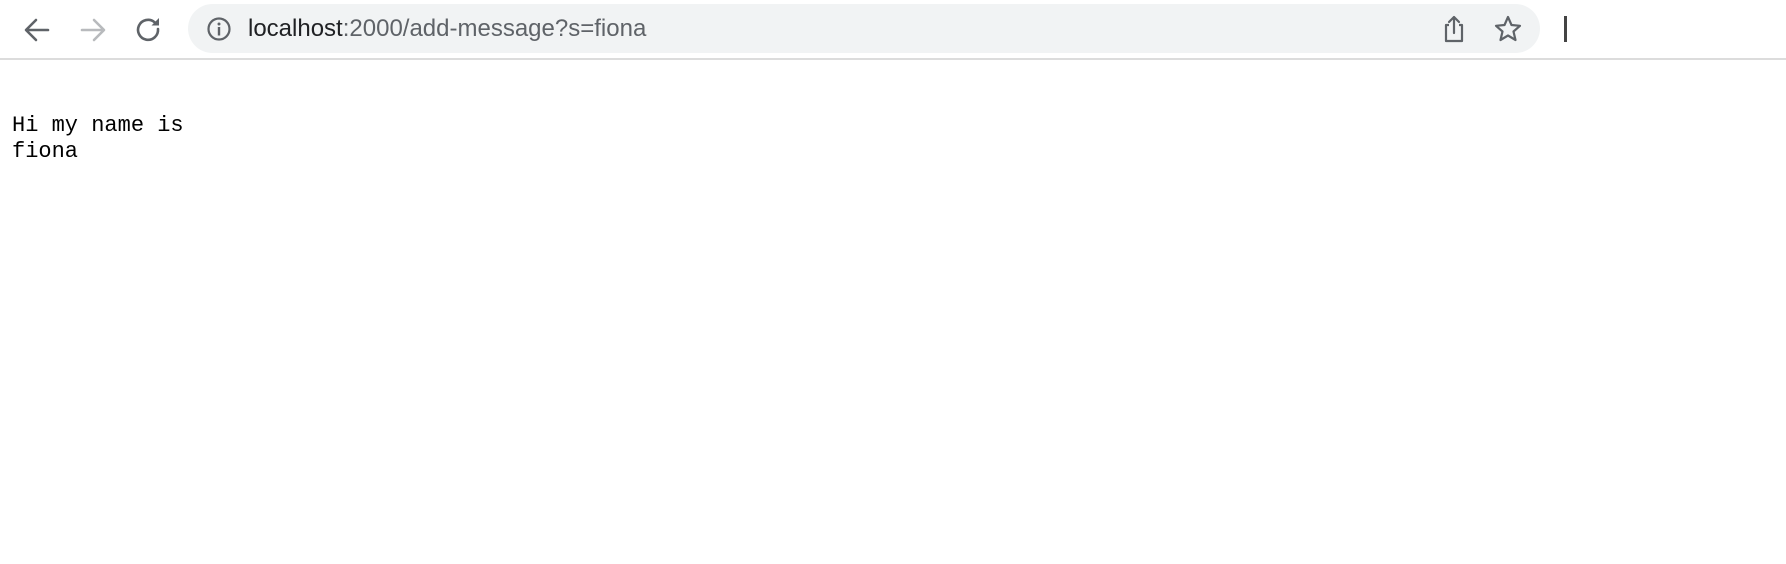  What do you see at coordinates (98, 125) in the screenshot?
I see `message-line: Hi my name is` at bounding box center [98, 125].